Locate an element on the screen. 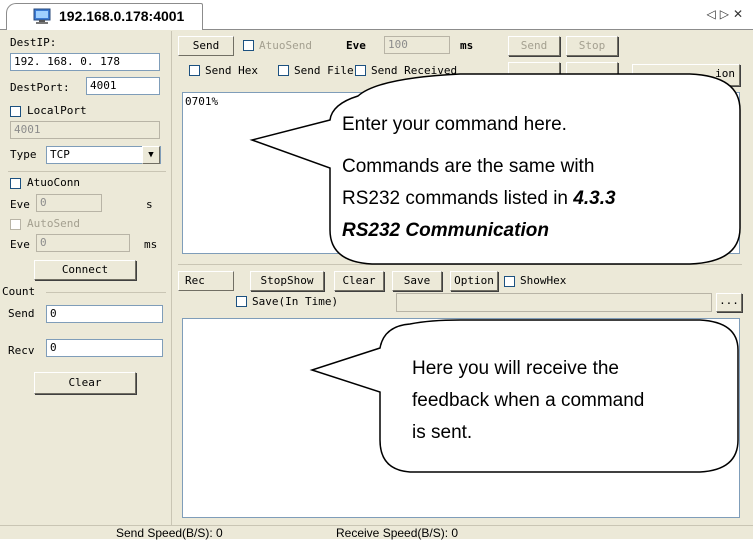 Image resolution: width=753 pixels, height=540 pixels. send-callout-line3: RS232 commands listed in 4.3.3 is located at coordinates (479, 199).